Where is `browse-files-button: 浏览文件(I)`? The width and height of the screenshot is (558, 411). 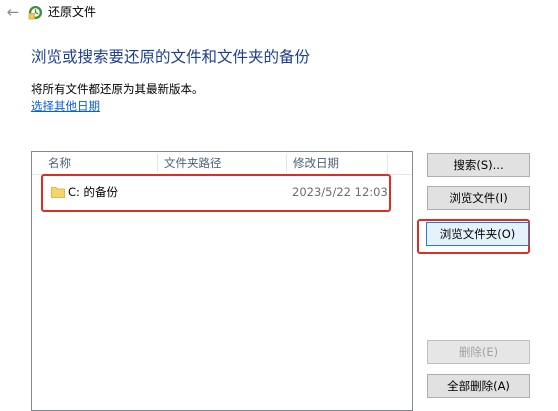
browse-files-button: 浏览文件(I) is located at coordinates (478, 198).